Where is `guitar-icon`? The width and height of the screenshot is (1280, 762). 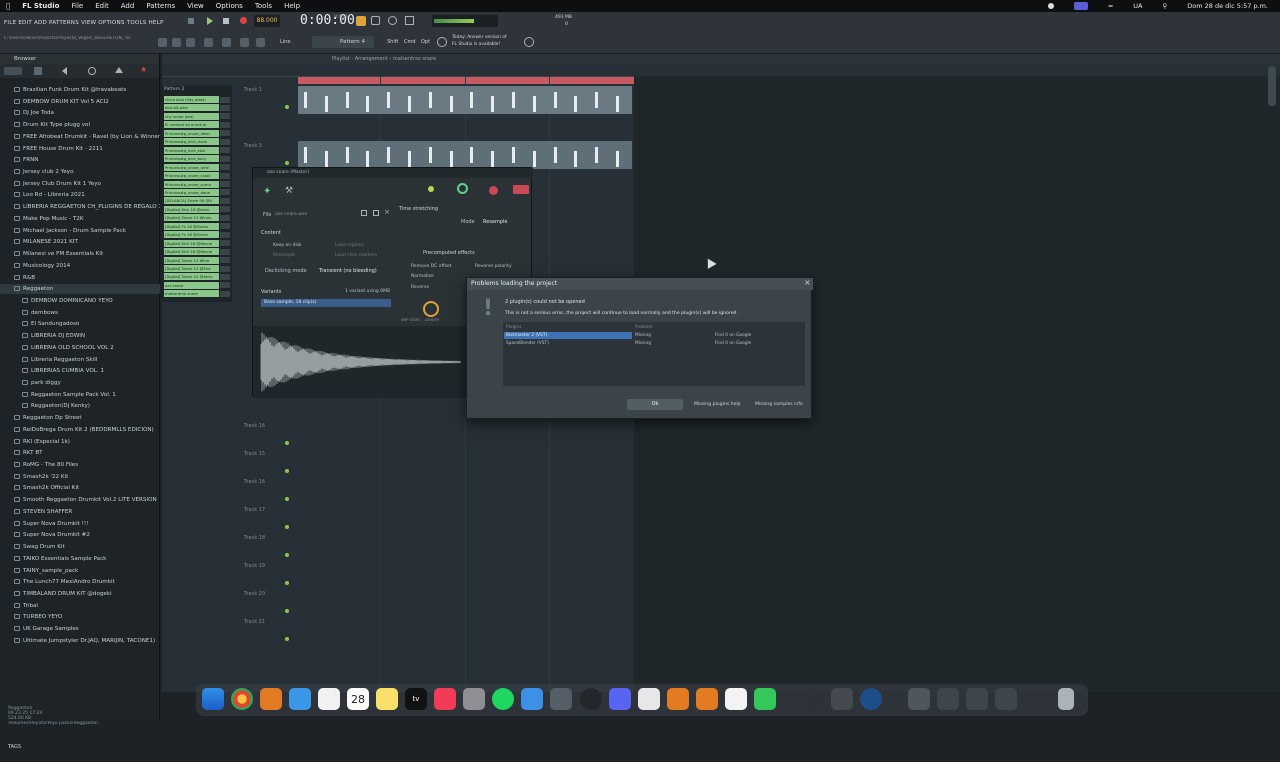
guitar-icon is located at coordinates (842, 699).